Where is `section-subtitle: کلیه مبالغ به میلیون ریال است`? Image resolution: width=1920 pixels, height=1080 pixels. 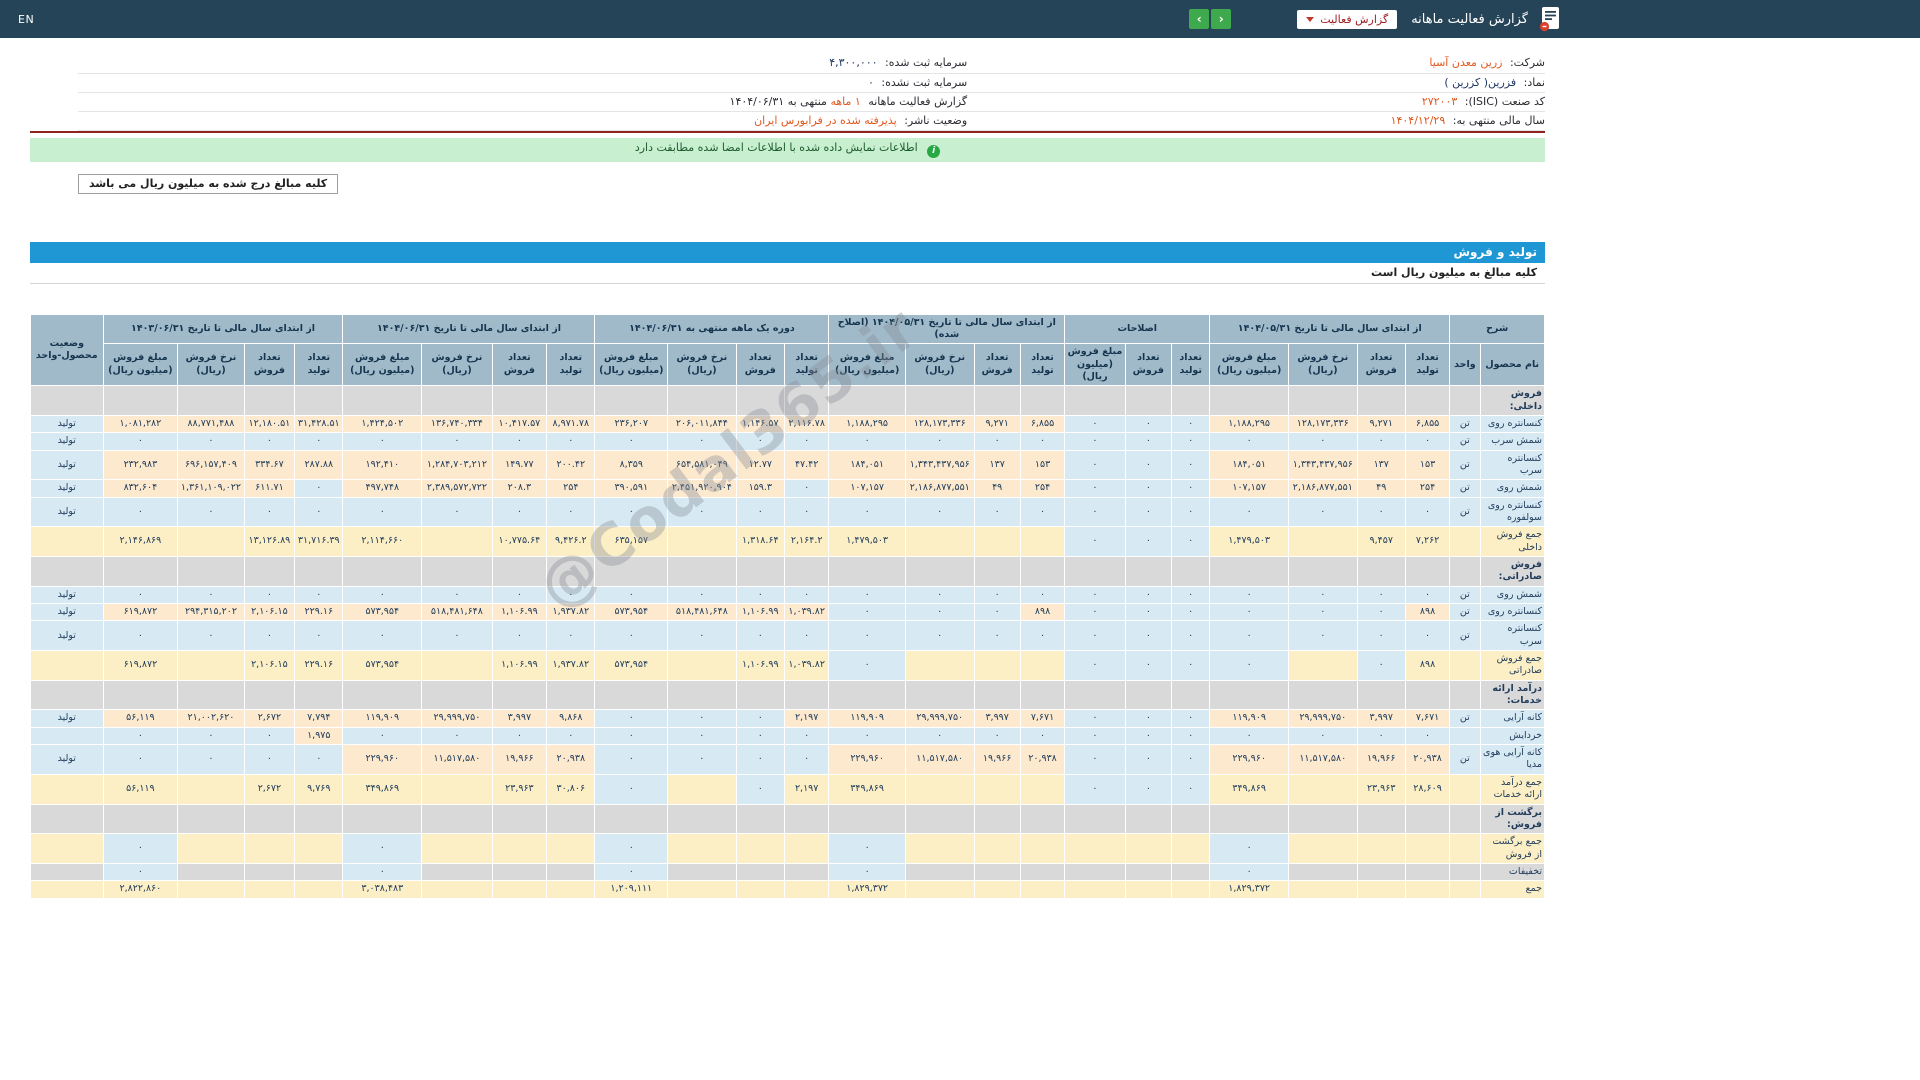
section-subtitle: کلیه مبالغ به میلیون ریال است is located at coordinates (787, 273).